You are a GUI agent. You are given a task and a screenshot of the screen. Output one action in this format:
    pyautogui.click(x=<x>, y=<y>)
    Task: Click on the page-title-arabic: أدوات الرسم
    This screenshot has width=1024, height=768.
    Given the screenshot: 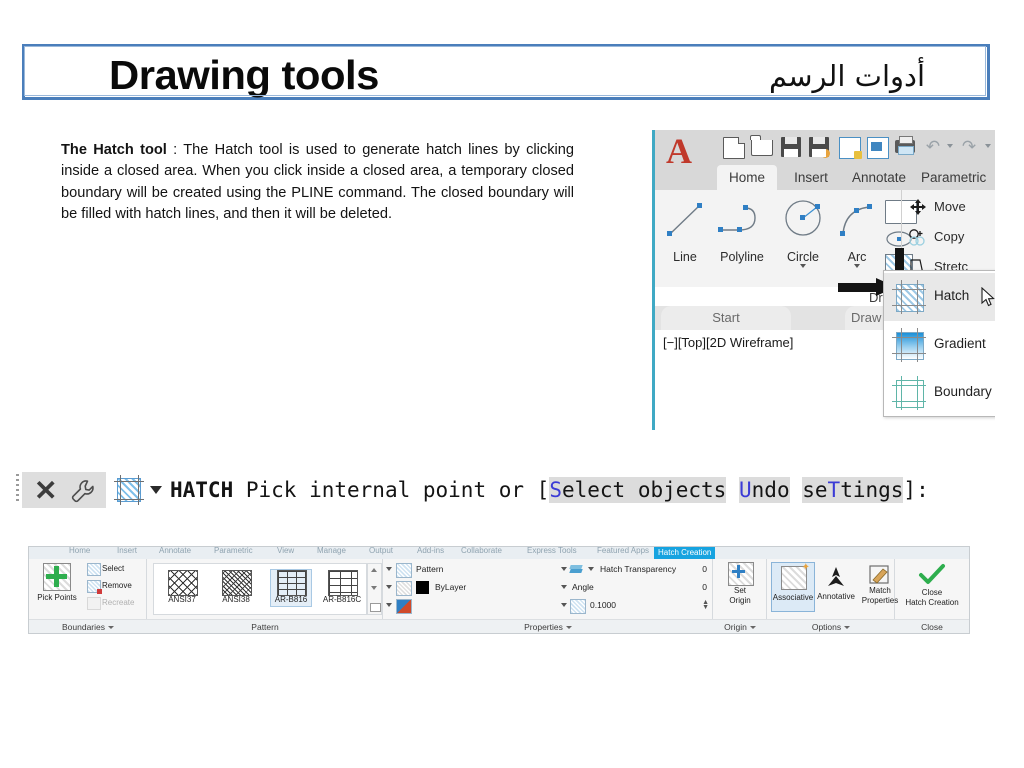 What is the action you would take?
    pyautogui.click(x=846, y=76)
    